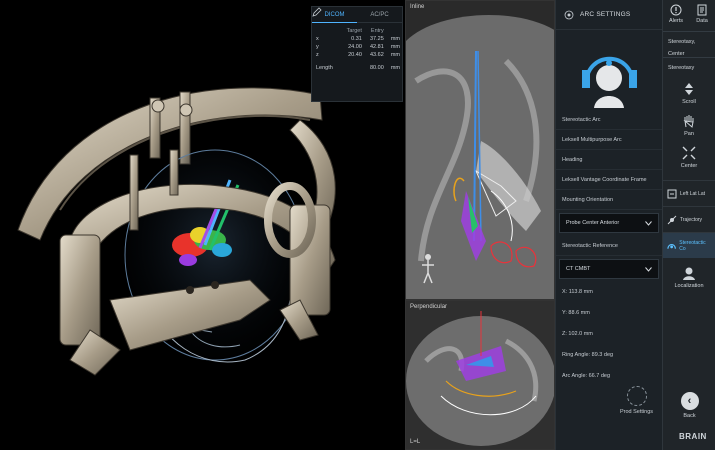 The height and width of the screenshot is (450, 715). I want to click on hand-icon, so click(688, 121).